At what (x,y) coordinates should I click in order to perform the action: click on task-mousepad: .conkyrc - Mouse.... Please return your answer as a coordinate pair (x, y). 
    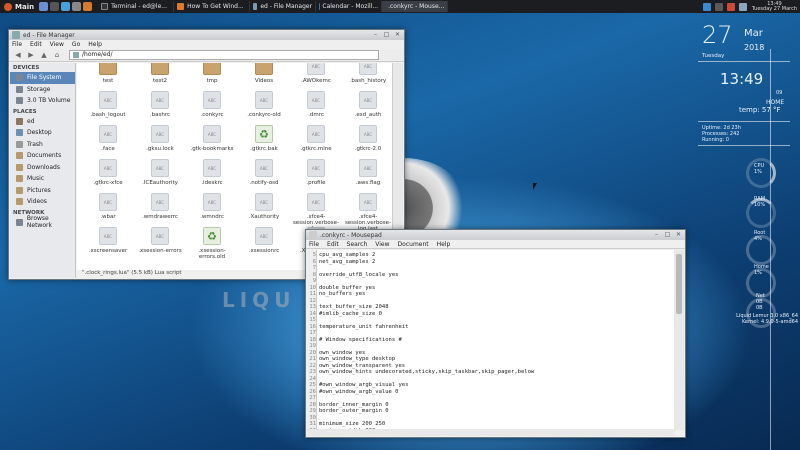
    Looking at the image, I should click on (415, 6).